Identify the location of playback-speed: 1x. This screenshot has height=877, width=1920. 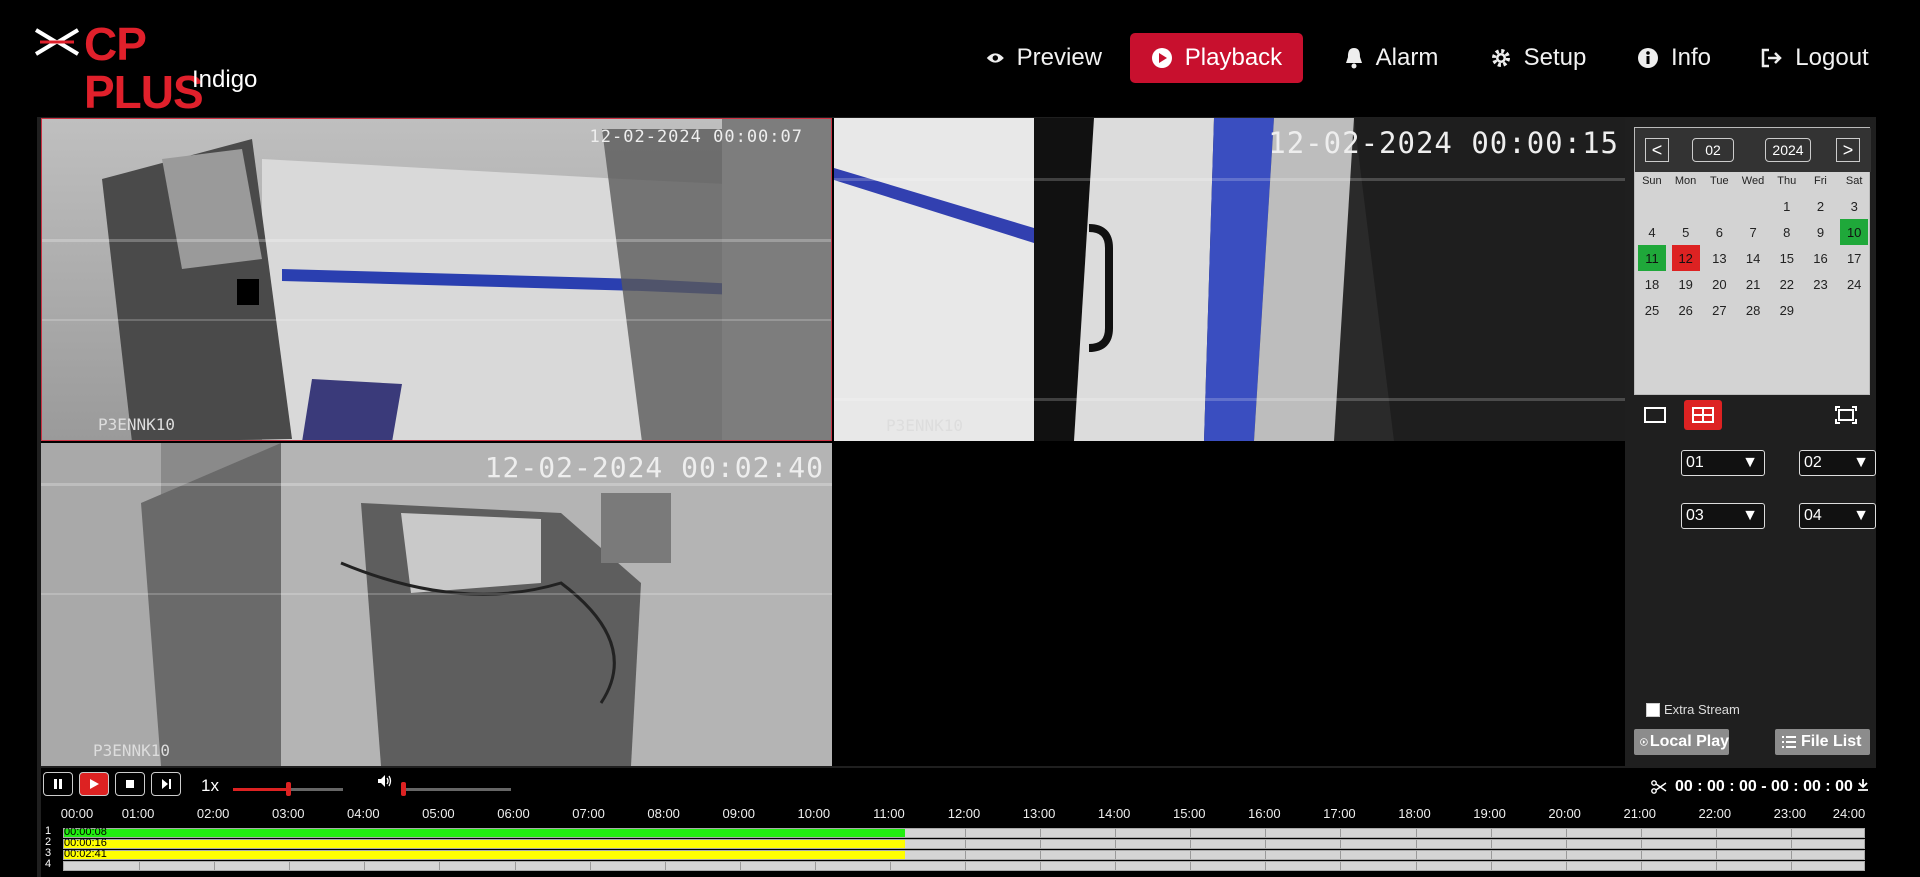
(210, 786).